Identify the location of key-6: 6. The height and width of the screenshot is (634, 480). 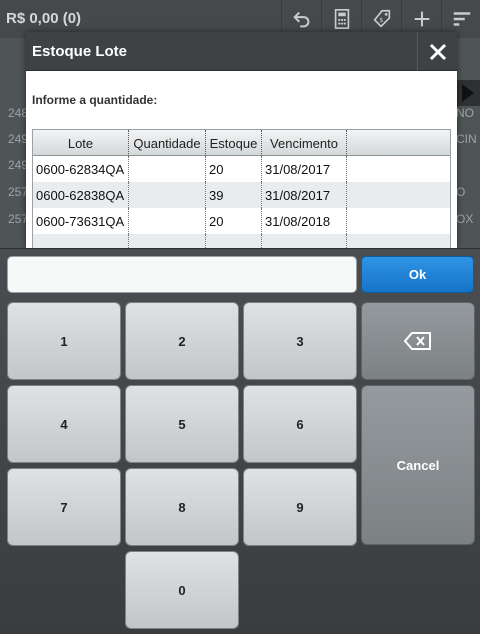
(300, 424).